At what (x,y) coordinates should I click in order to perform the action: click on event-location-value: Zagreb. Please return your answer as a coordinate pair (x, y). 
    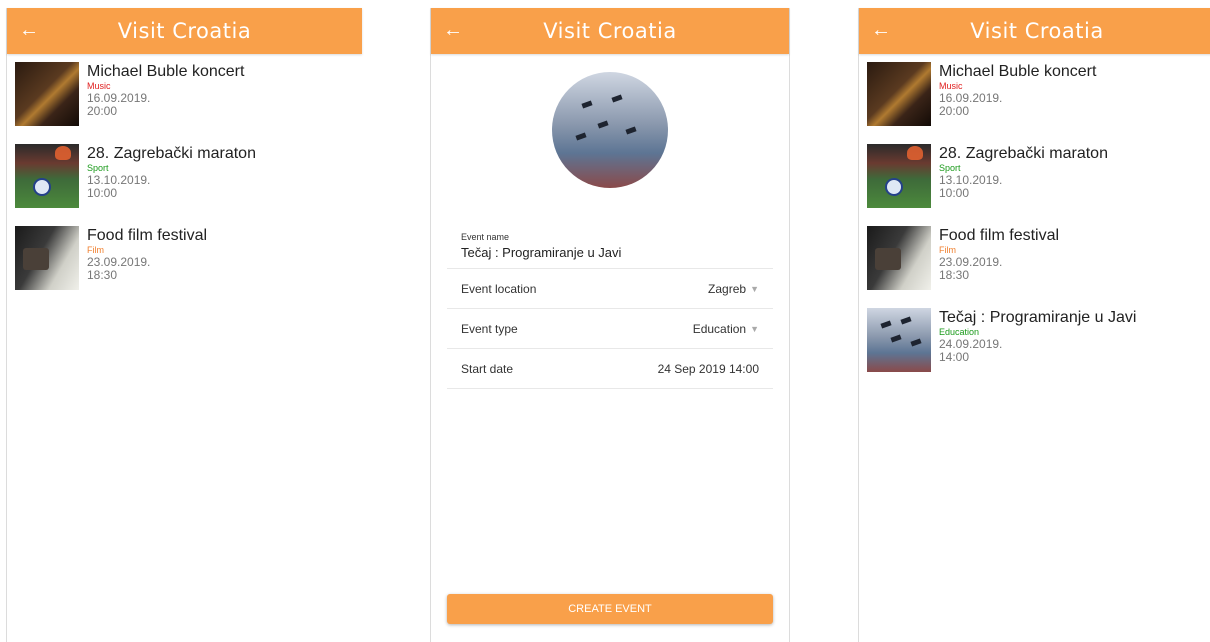
    Looking at the image, I should click on (727, 288).